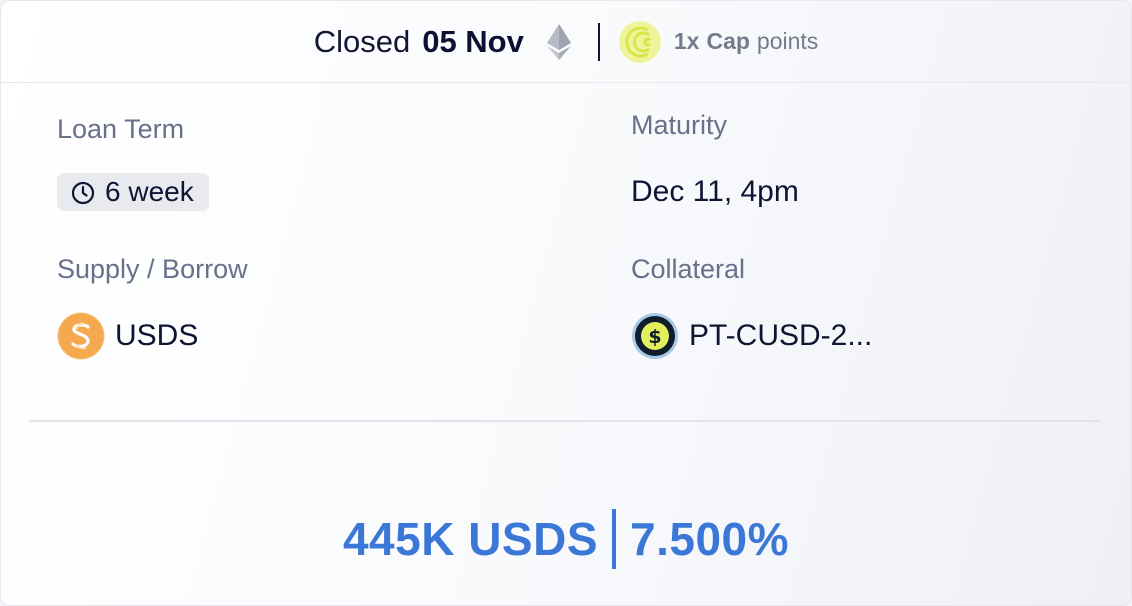  I want to click on supply-amount: 445K USDS, so click(470, 539).